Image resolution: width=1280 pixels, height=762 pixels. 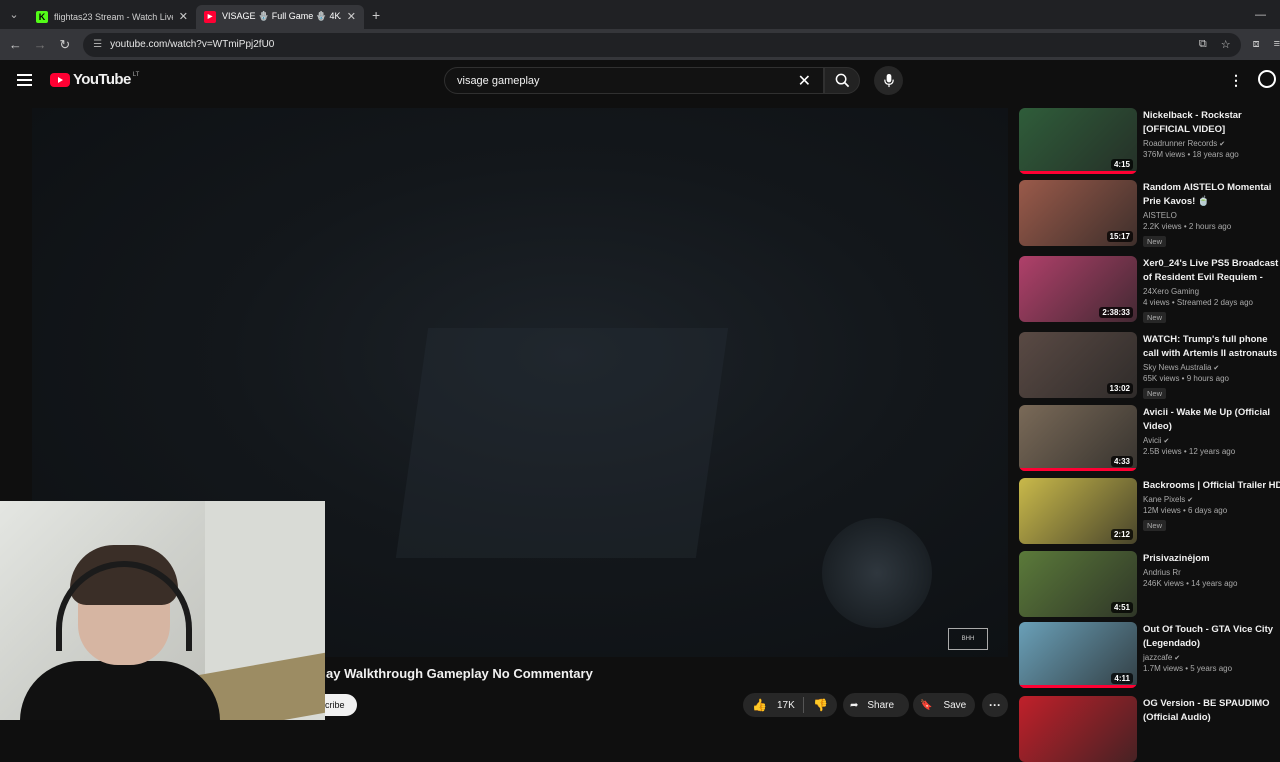 I want to click on channel-name-text: 24Xero Gaming, so click(x=1171, y=291).